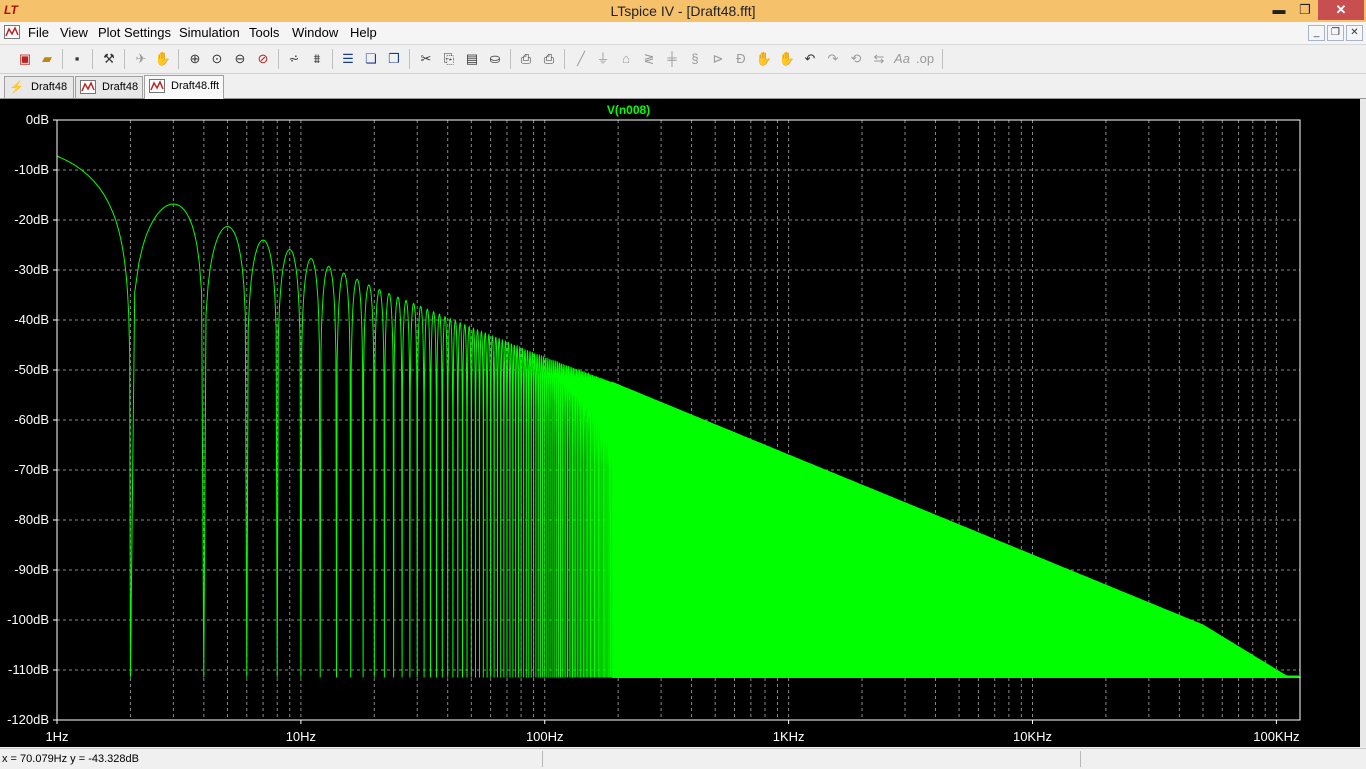 Image resolution: width=1366 pixels, height=769 pixels. I want to click on capacitor-icon: ╪, so click(672, 59).